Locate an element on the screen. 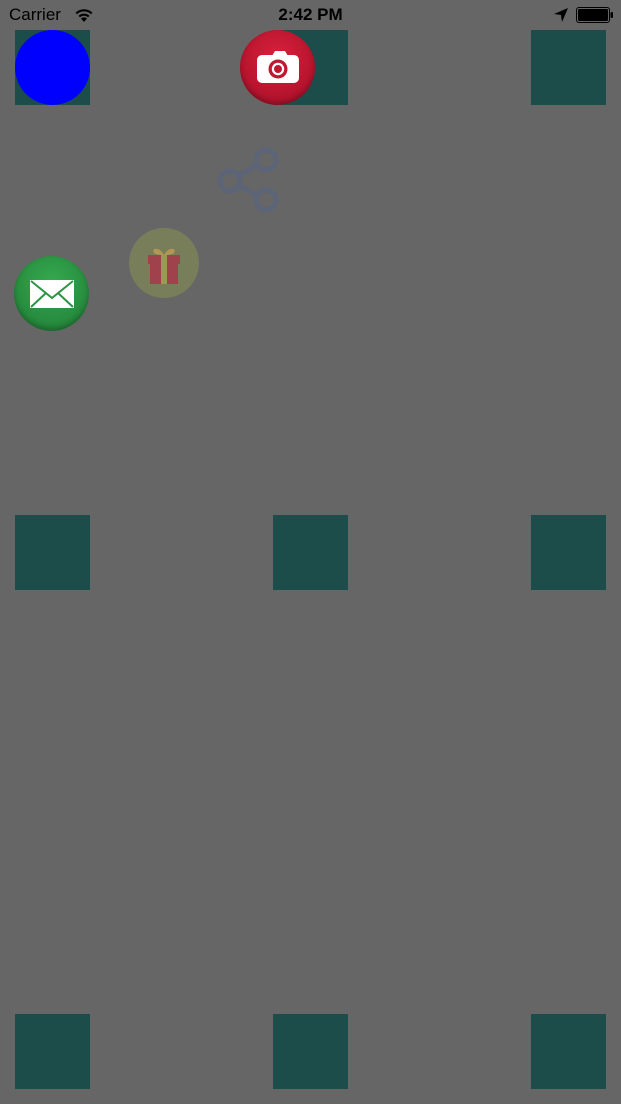  grid-square-bottom-center is located at coordinates (310, 1051).